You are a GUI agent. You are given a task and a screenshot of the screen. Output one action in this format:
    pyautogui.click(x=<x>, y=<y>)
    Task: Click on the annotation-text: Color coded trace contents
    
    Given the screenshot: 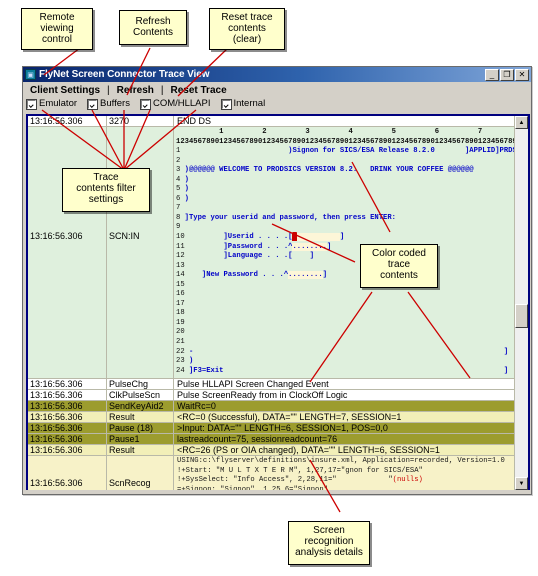 What is the action you would take?
    pyautogui.click(x=399, y=264)
    